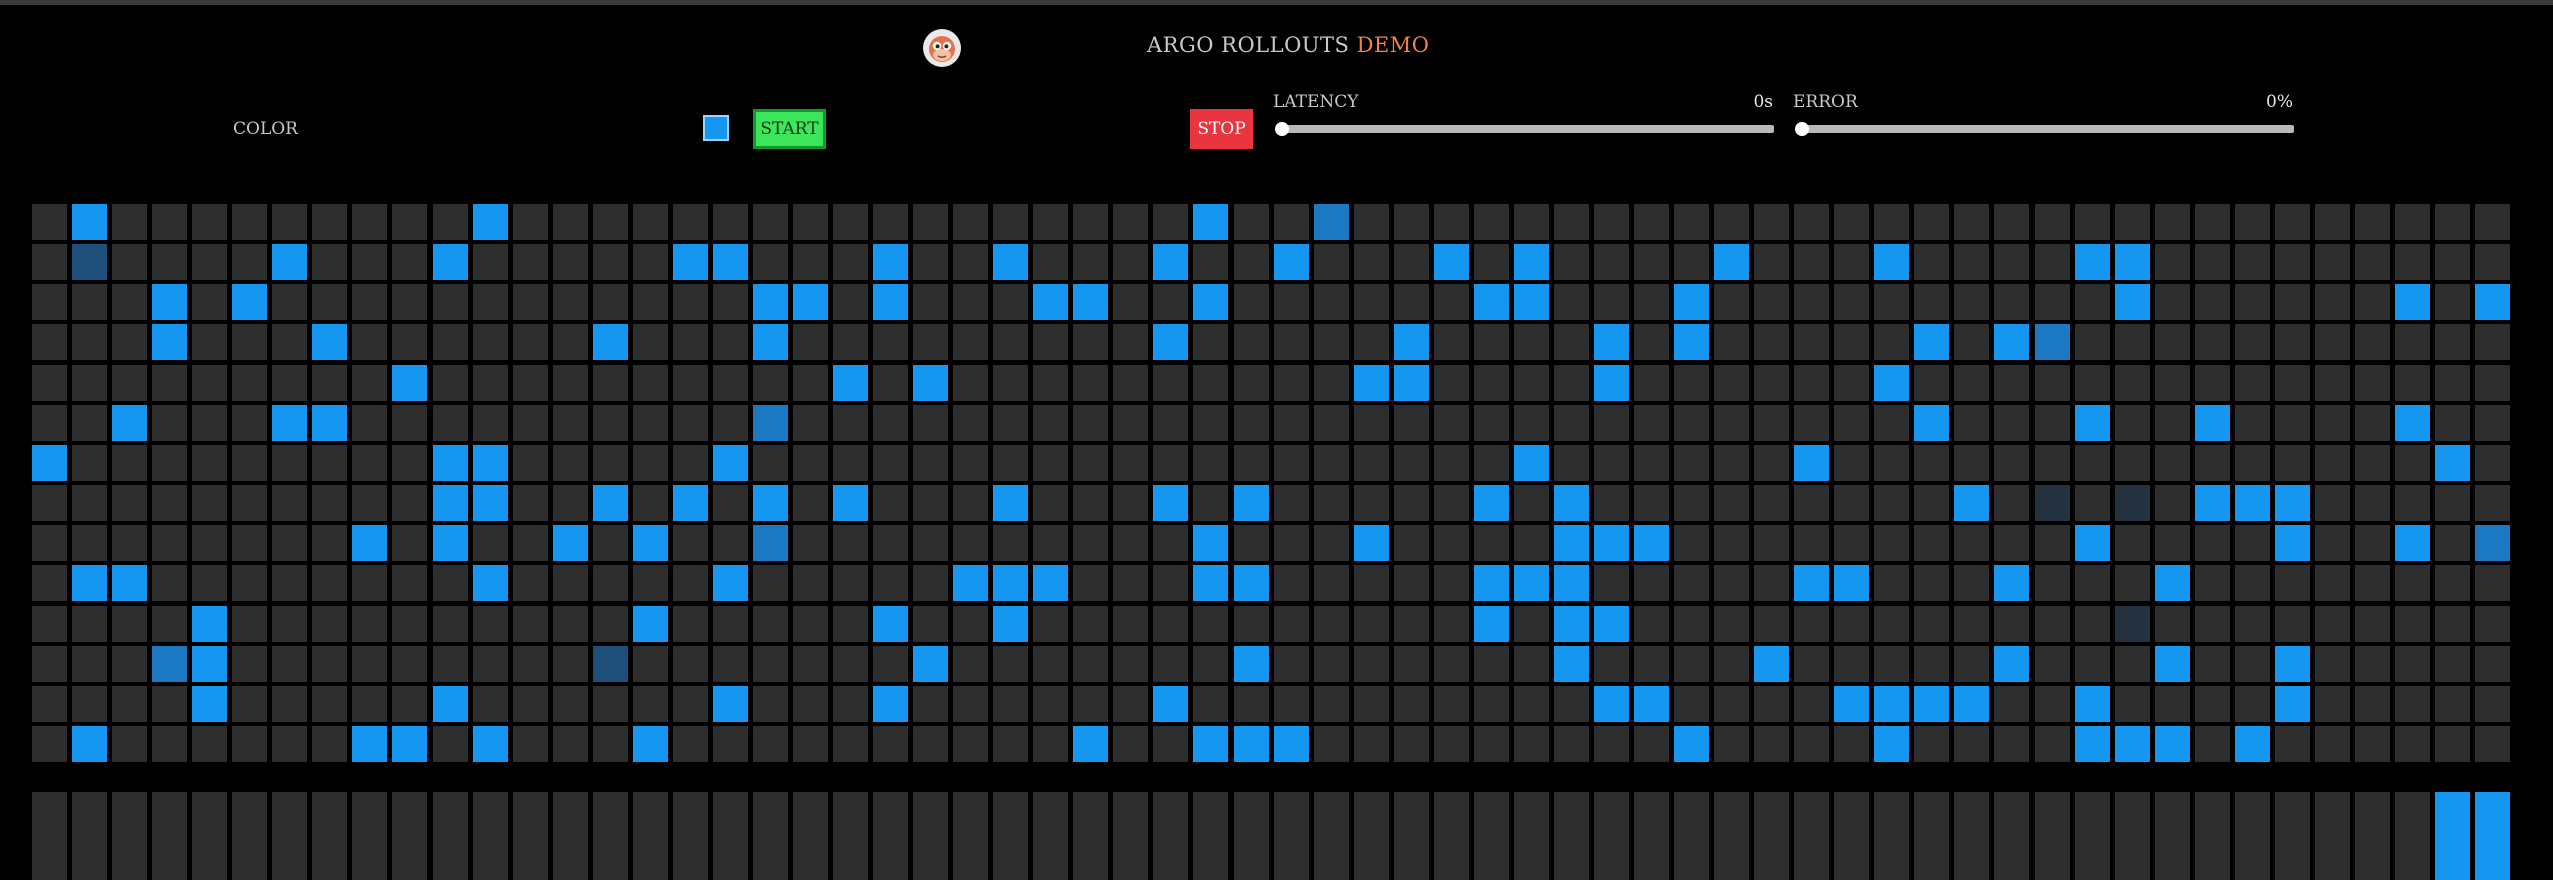 The height and width of the screenshot is (880, 2553). I want to click on start-button: START, so click(789, 129).